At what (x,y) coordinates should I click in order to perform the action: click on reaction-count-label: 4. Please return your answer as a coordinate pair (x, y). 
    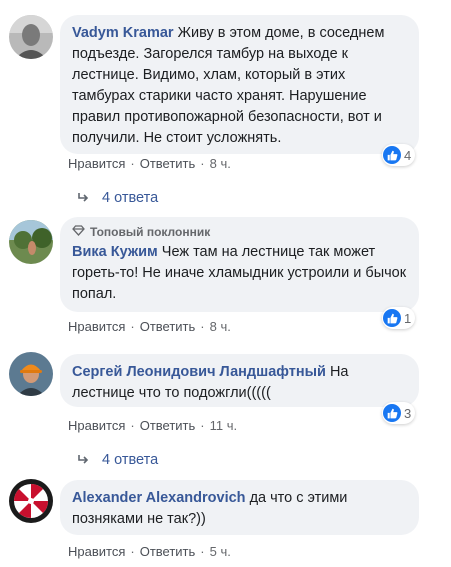
    Looking at the image, I should click on (408, 155).